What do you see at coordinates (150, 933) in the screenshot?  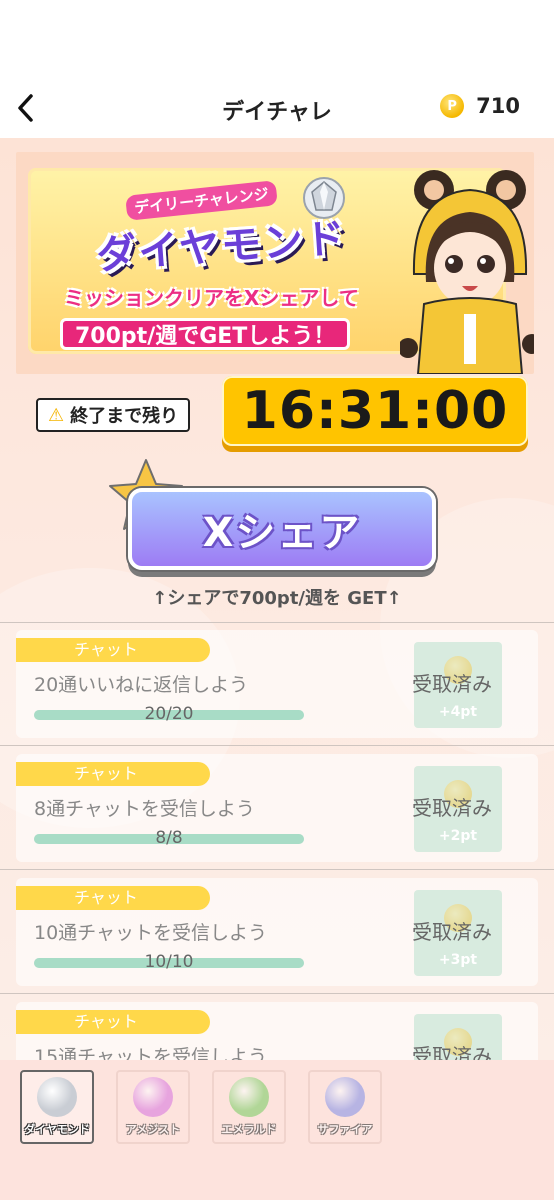 I see `mission-title: 10通チャットを受信しよう` at bounding box center [150, 933].